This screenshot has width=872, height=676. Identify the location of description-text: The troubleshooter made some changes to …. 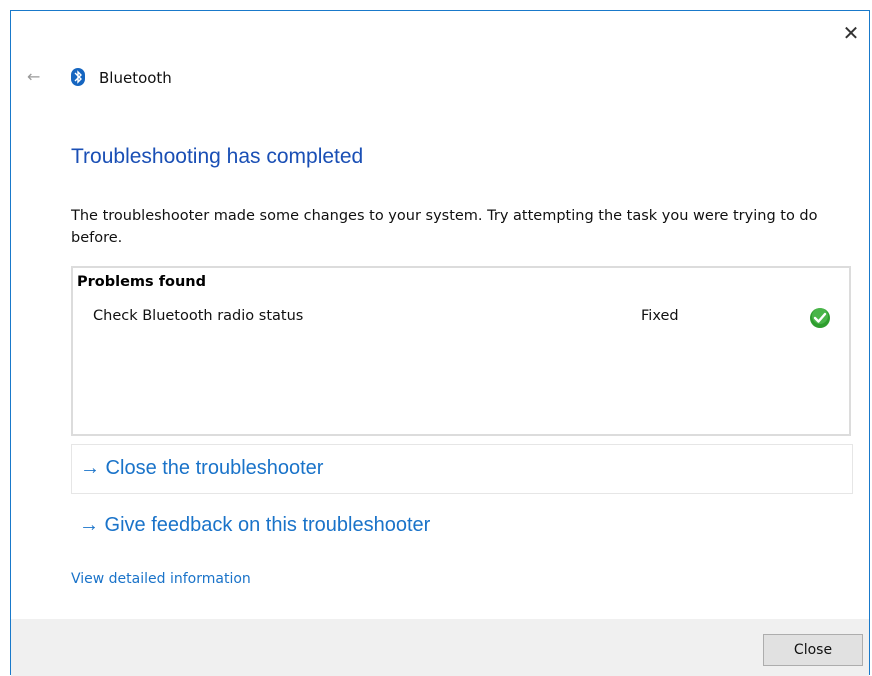
(444, 227).